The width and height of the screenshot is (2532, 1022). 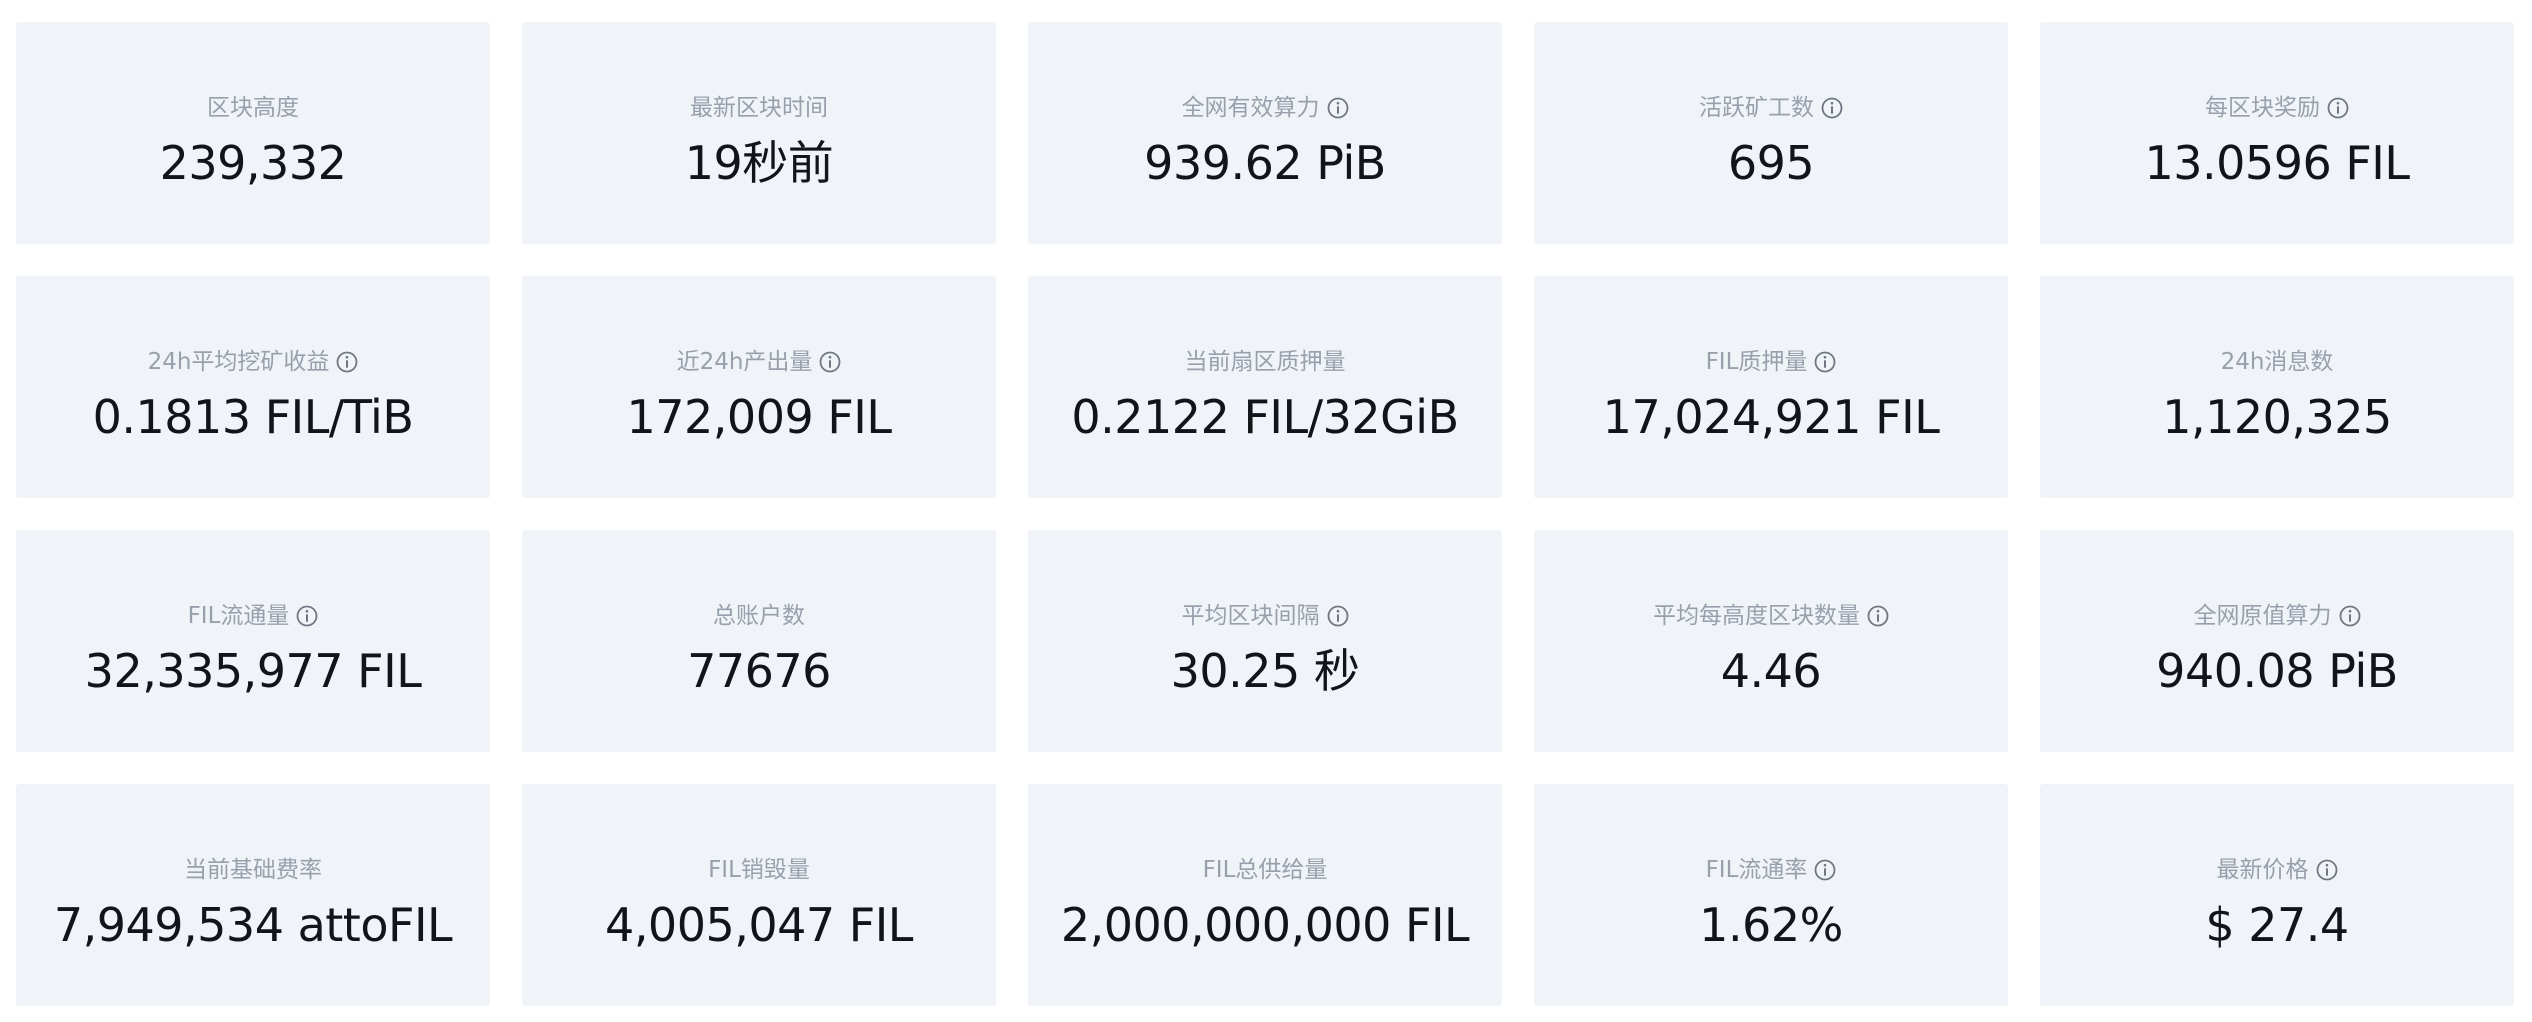 I want to click on stat-value: 32,335,977 FIL, so click(x=253, y=671).